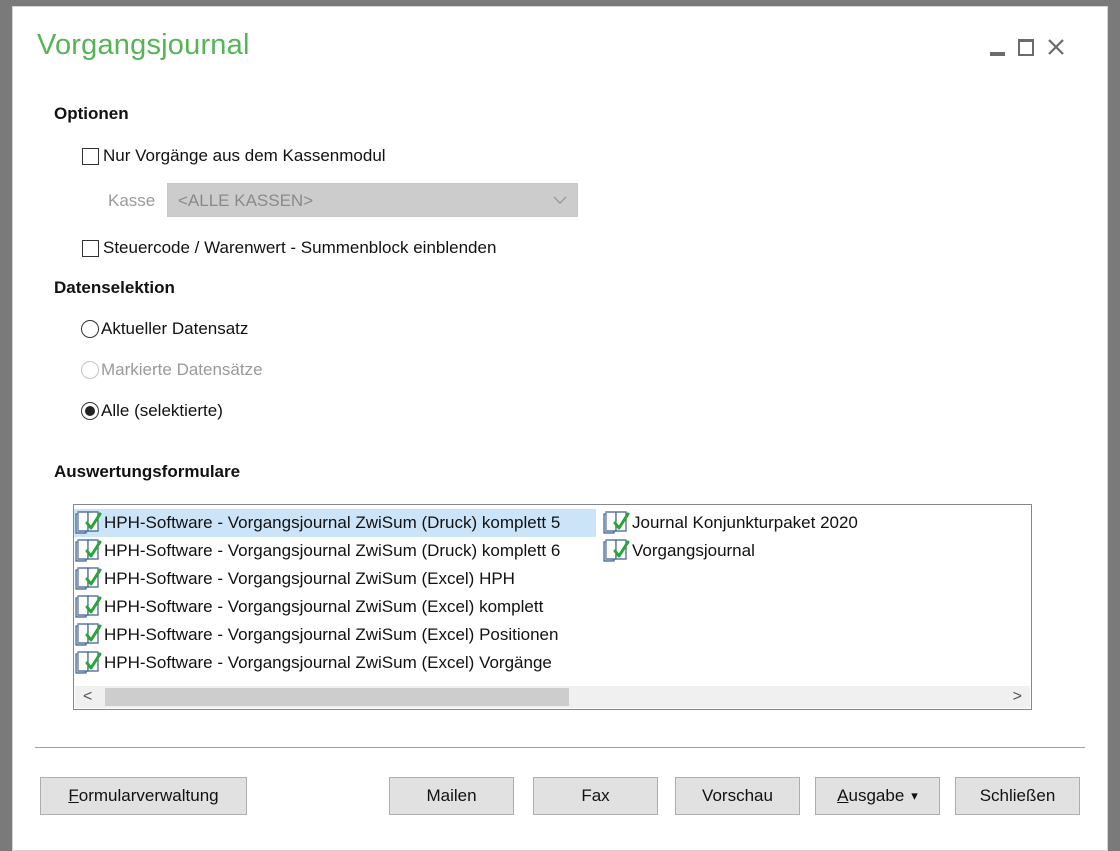 The image size is (1120, 851). I want to click on dropdown-arrow-icon: ▾, so click(914, 795).